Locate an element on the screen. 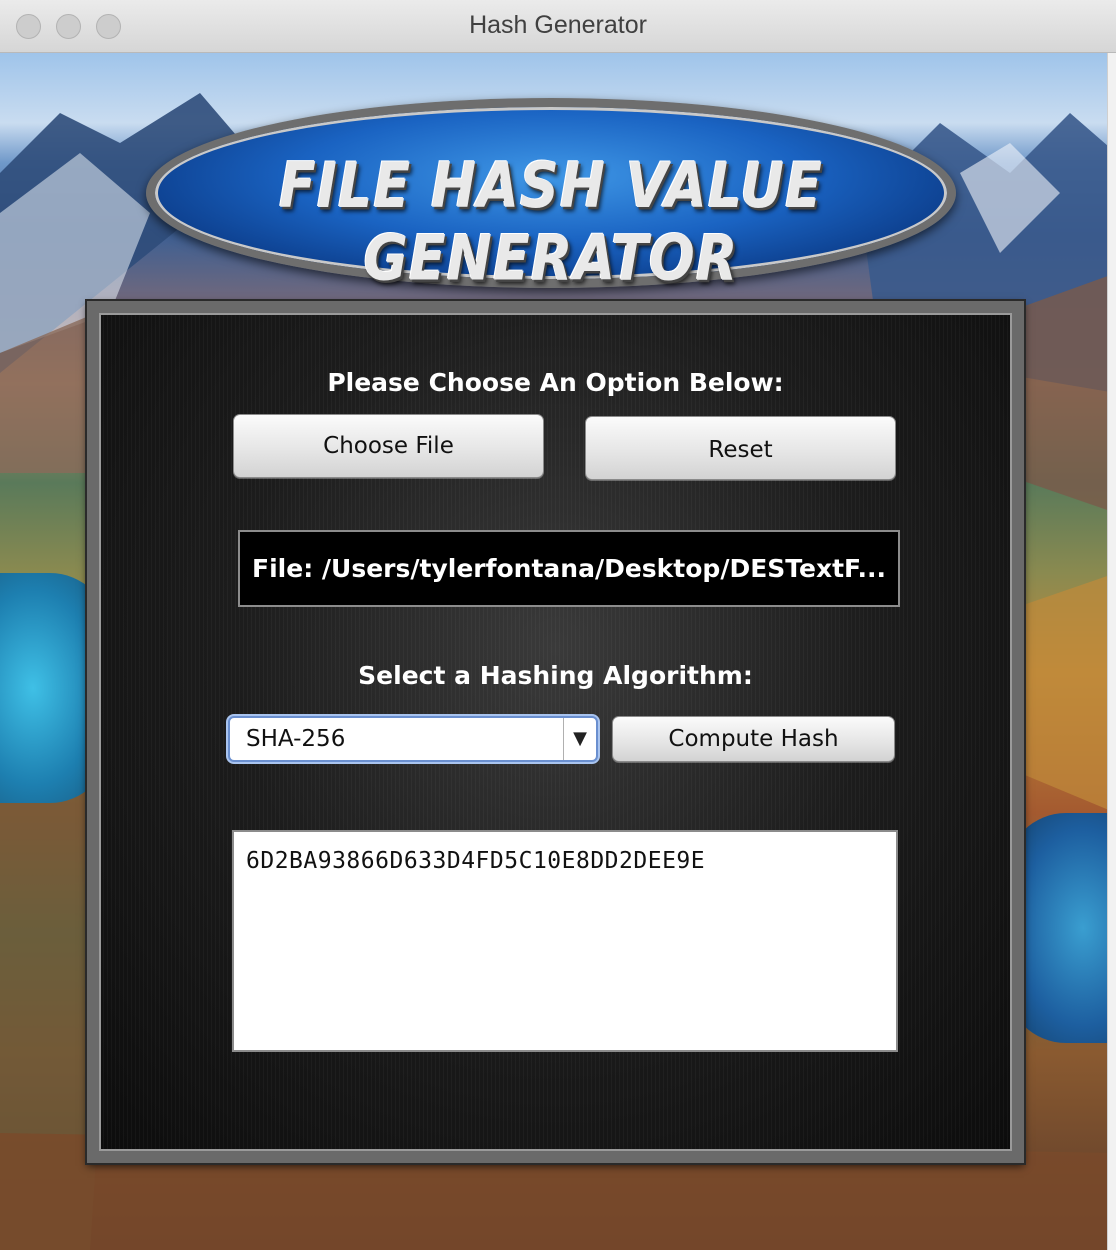 This screenshot has width=1116, height=1250. logo-text: FILE HASH VALUE GENERATOR is located at coordinates (551, 222).